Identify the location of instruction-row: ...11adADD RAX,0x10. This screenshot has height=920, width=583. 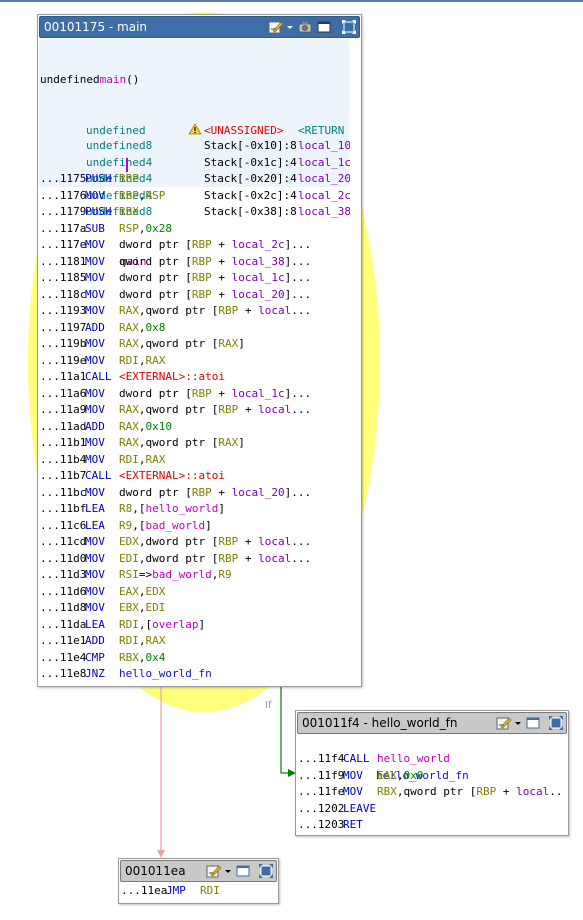
(199, 427).